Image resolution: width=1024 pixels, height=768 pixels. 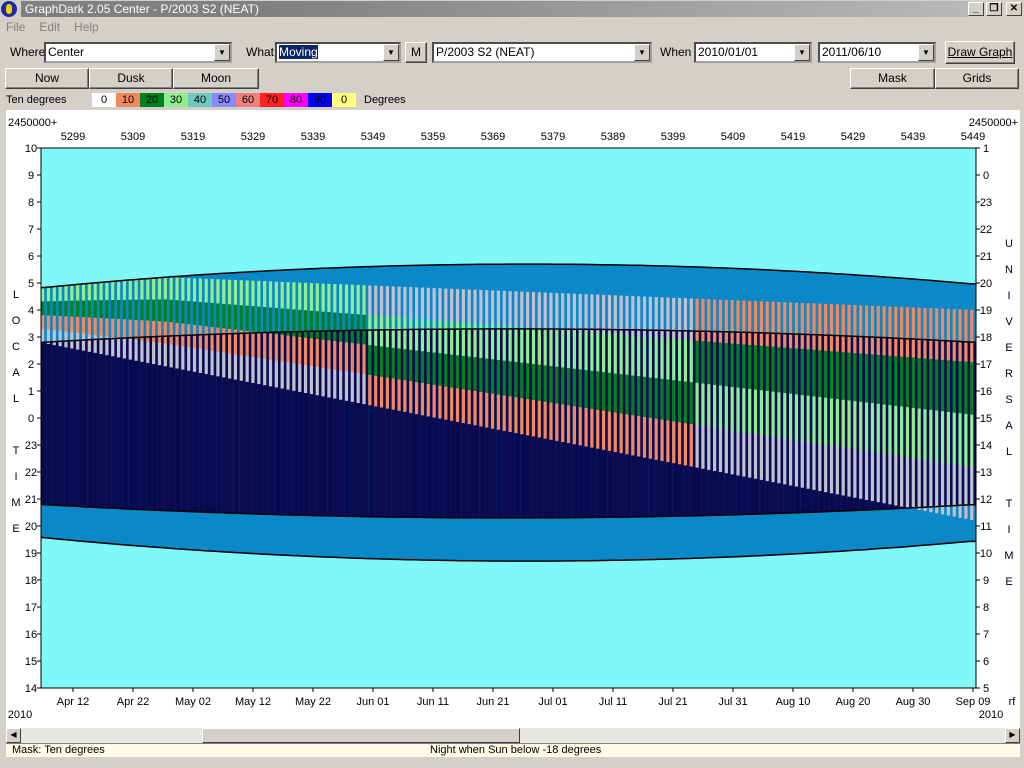 What do you see at coordinates (732, 702) in the screenshot?
I see `date-tick-label: Jul 31` at bounding box center [732, 702].